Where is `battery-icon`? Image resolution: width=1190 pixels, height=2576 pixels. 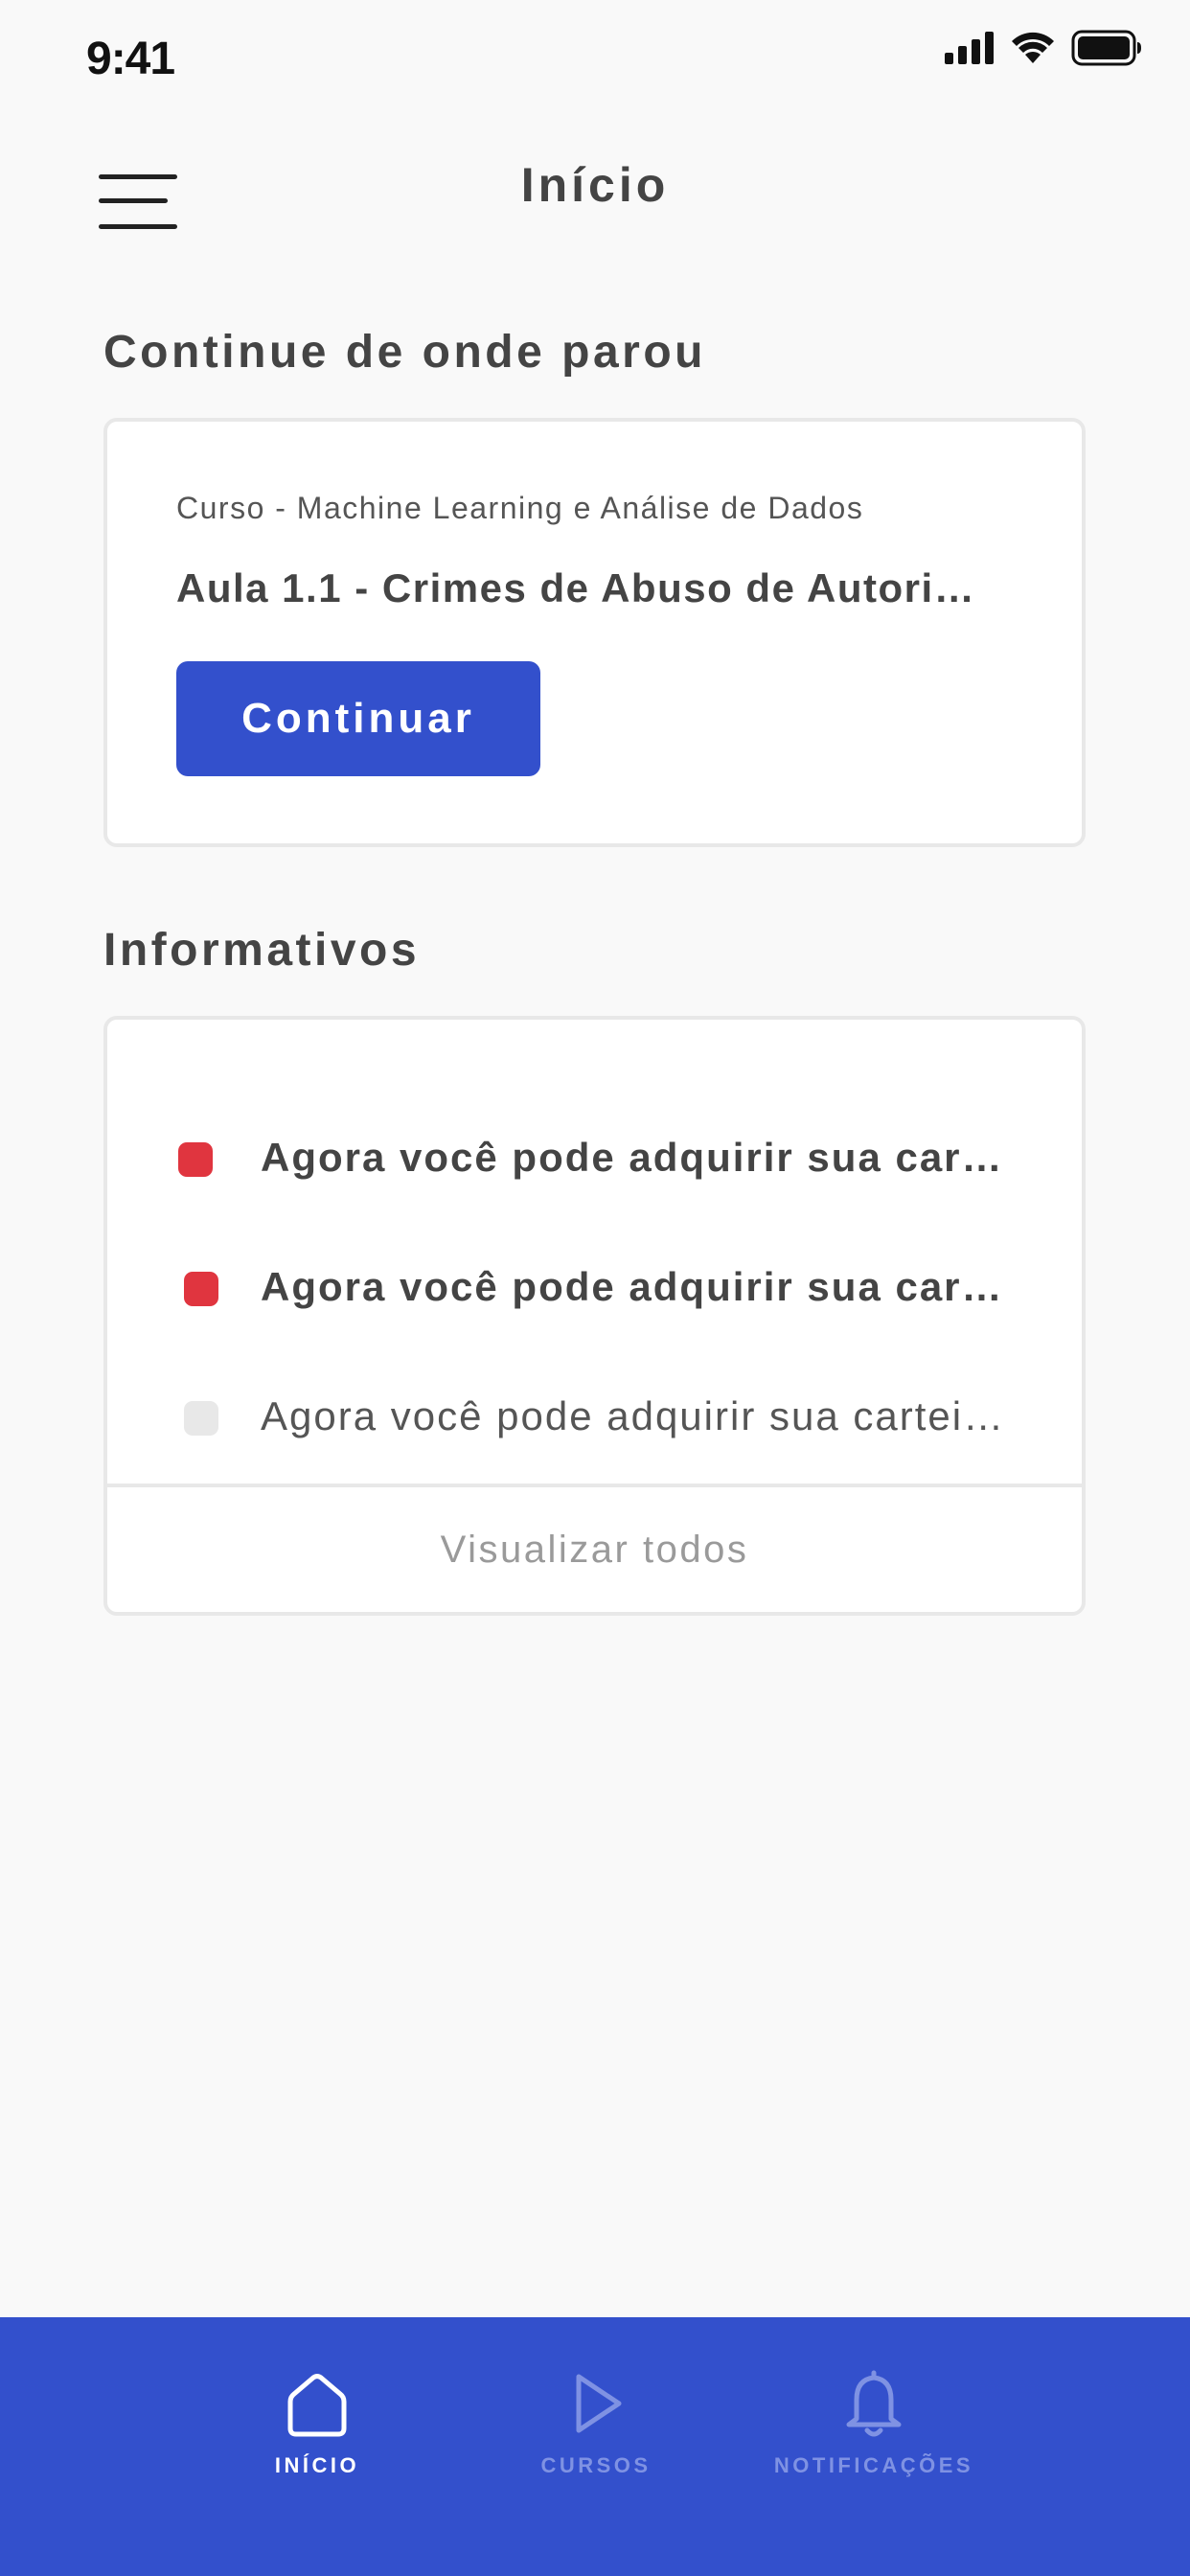 battery-icon is located at coordinates (1106, 48).